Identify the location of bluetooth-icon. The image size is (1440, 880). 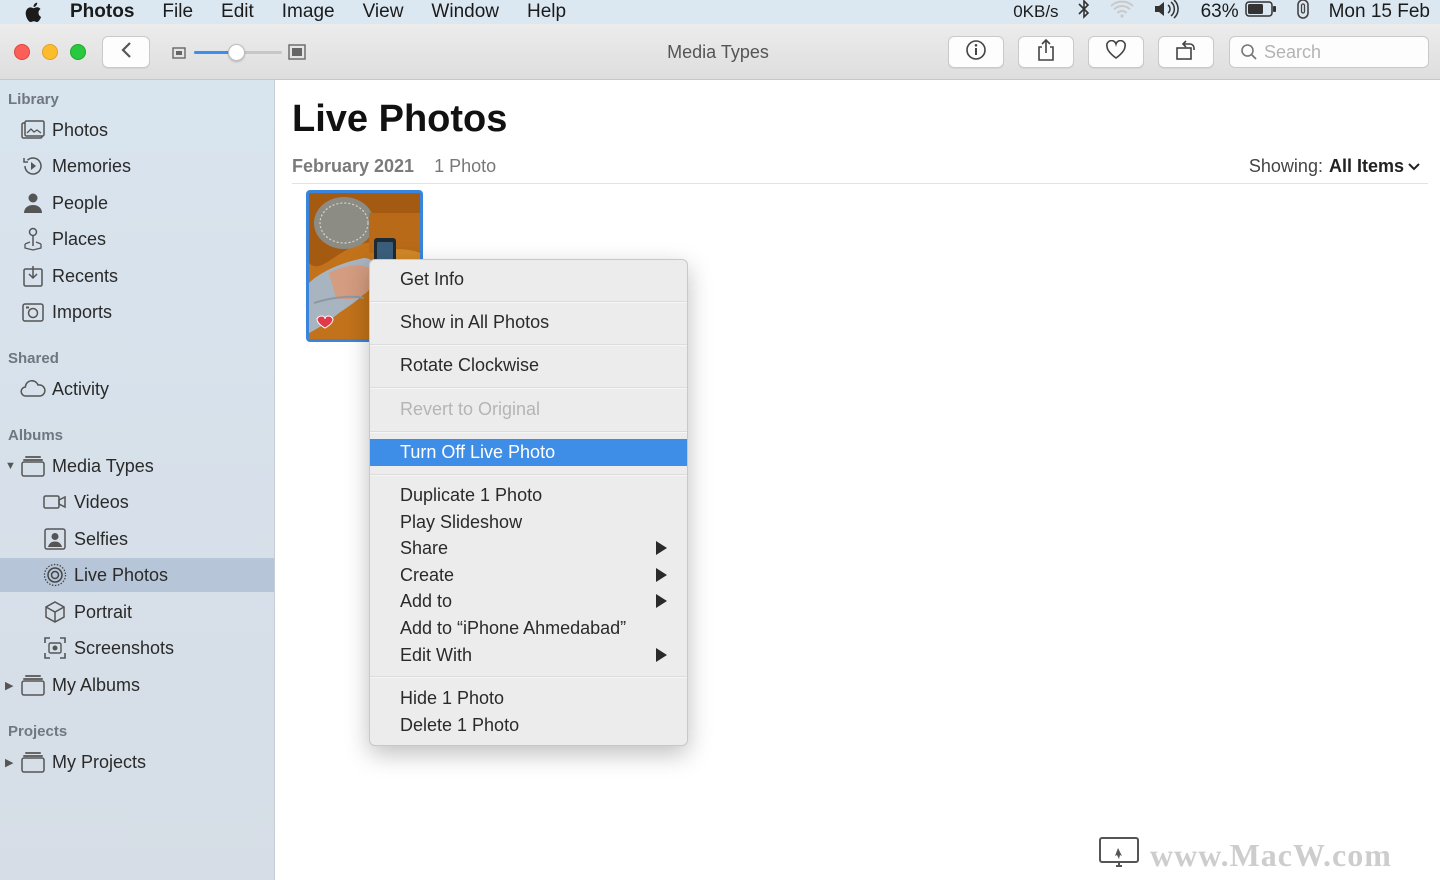
(1084, 12).